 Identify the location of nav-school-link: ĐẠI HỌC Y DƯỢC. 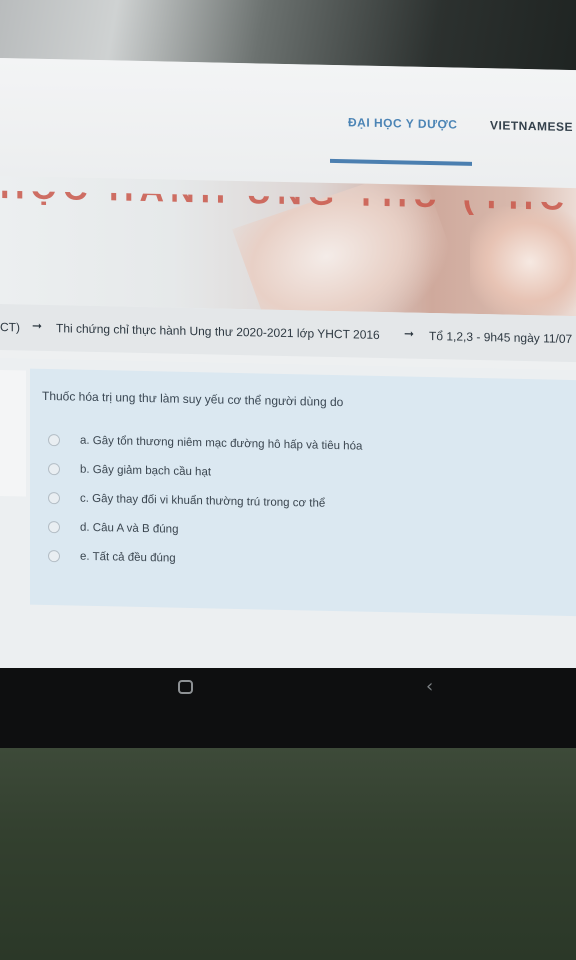
(402, 123).